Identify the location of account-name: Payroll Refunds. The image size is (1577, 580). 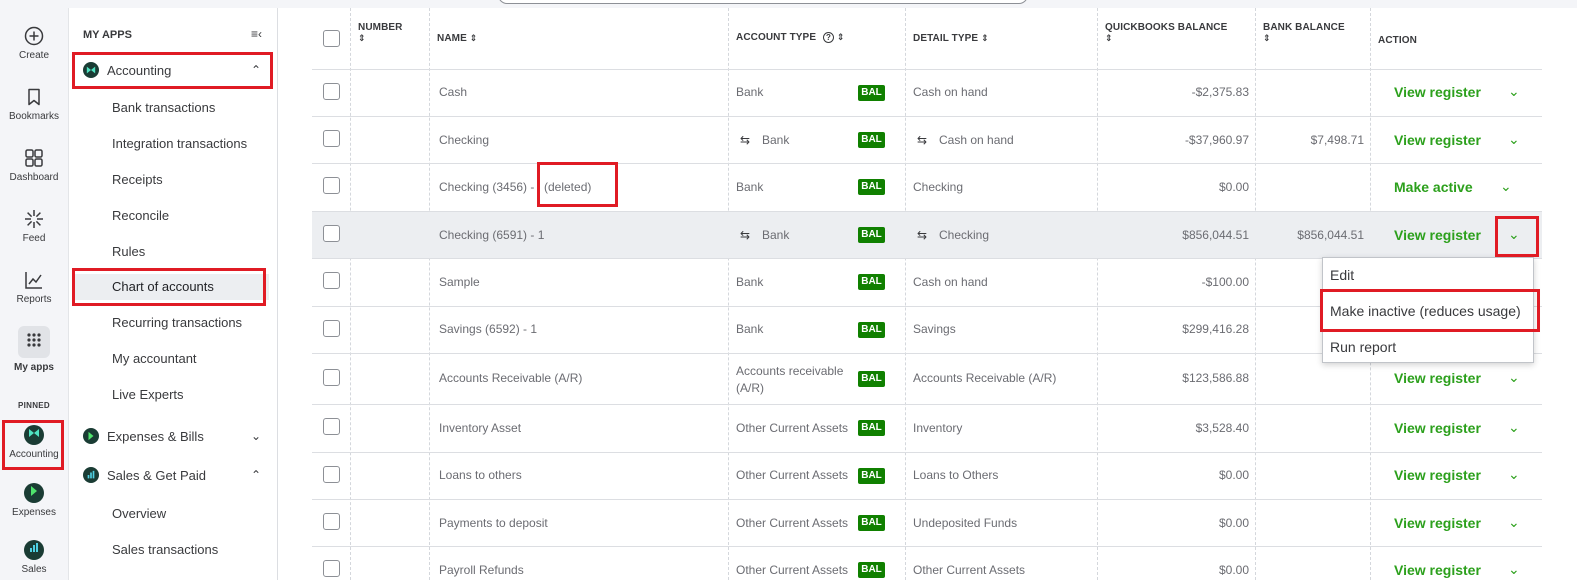
(481, 570).